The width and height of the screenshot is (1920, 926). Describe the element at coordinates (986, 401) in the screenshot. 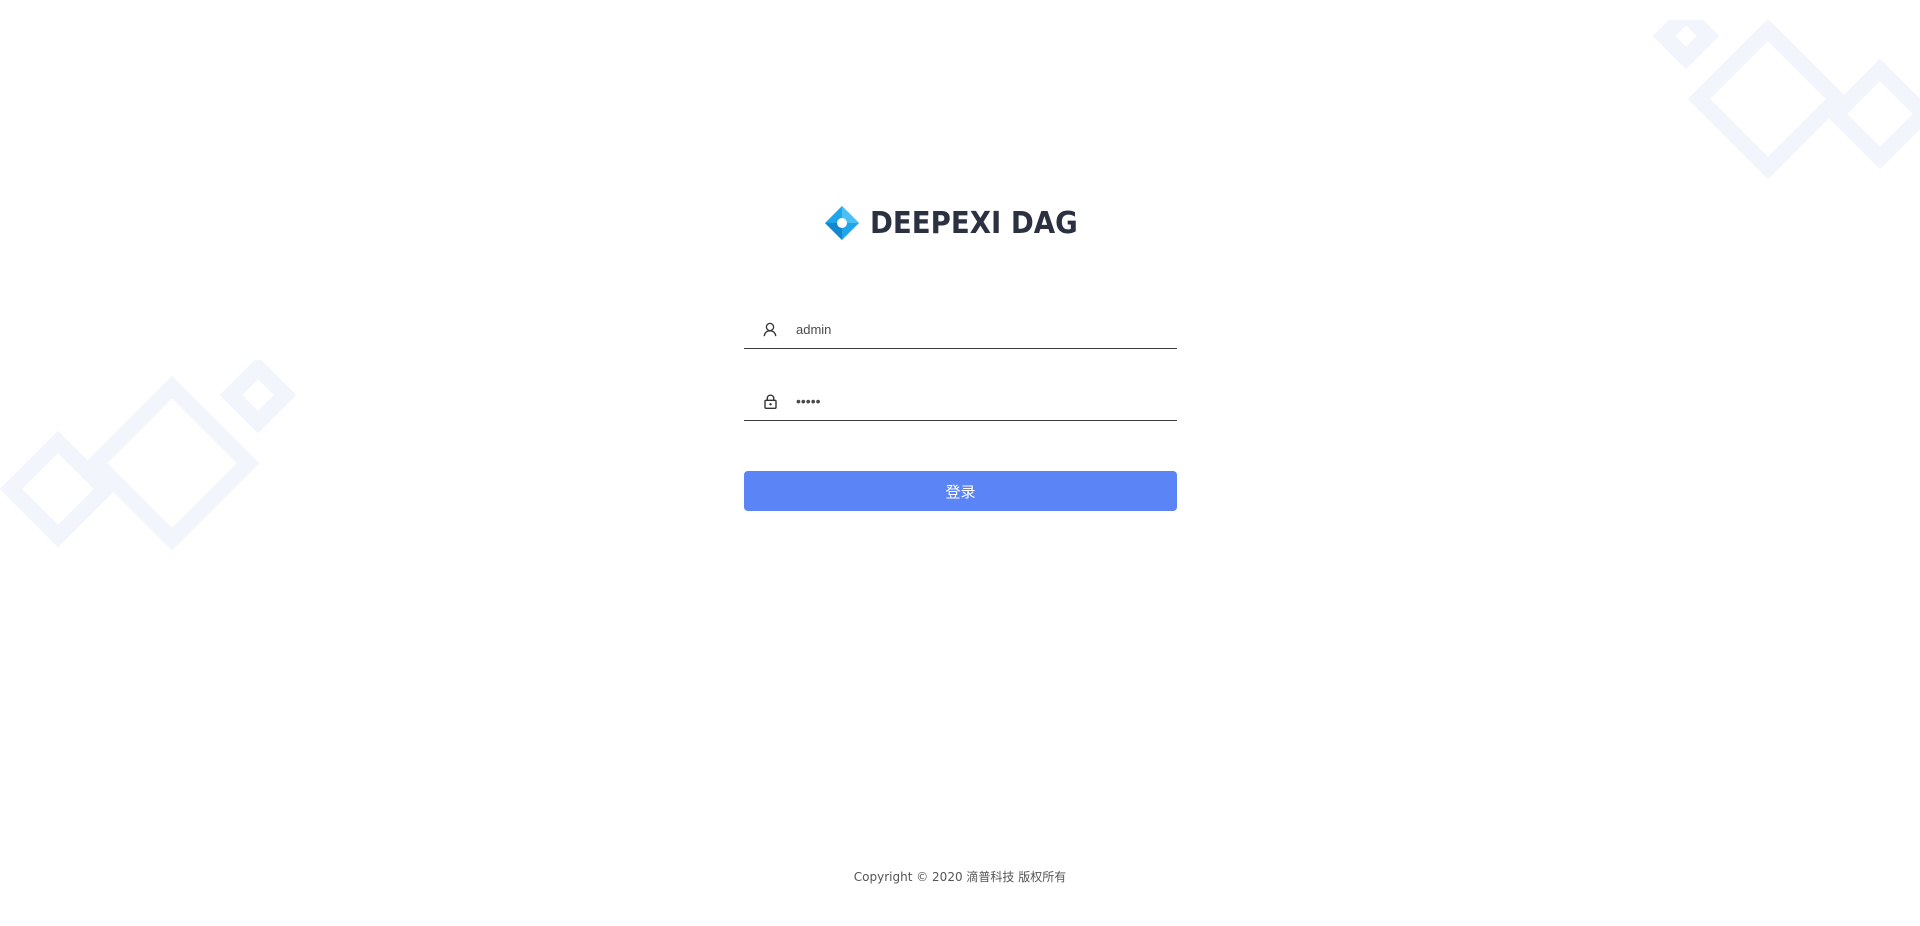

I see `password-input` at that location.